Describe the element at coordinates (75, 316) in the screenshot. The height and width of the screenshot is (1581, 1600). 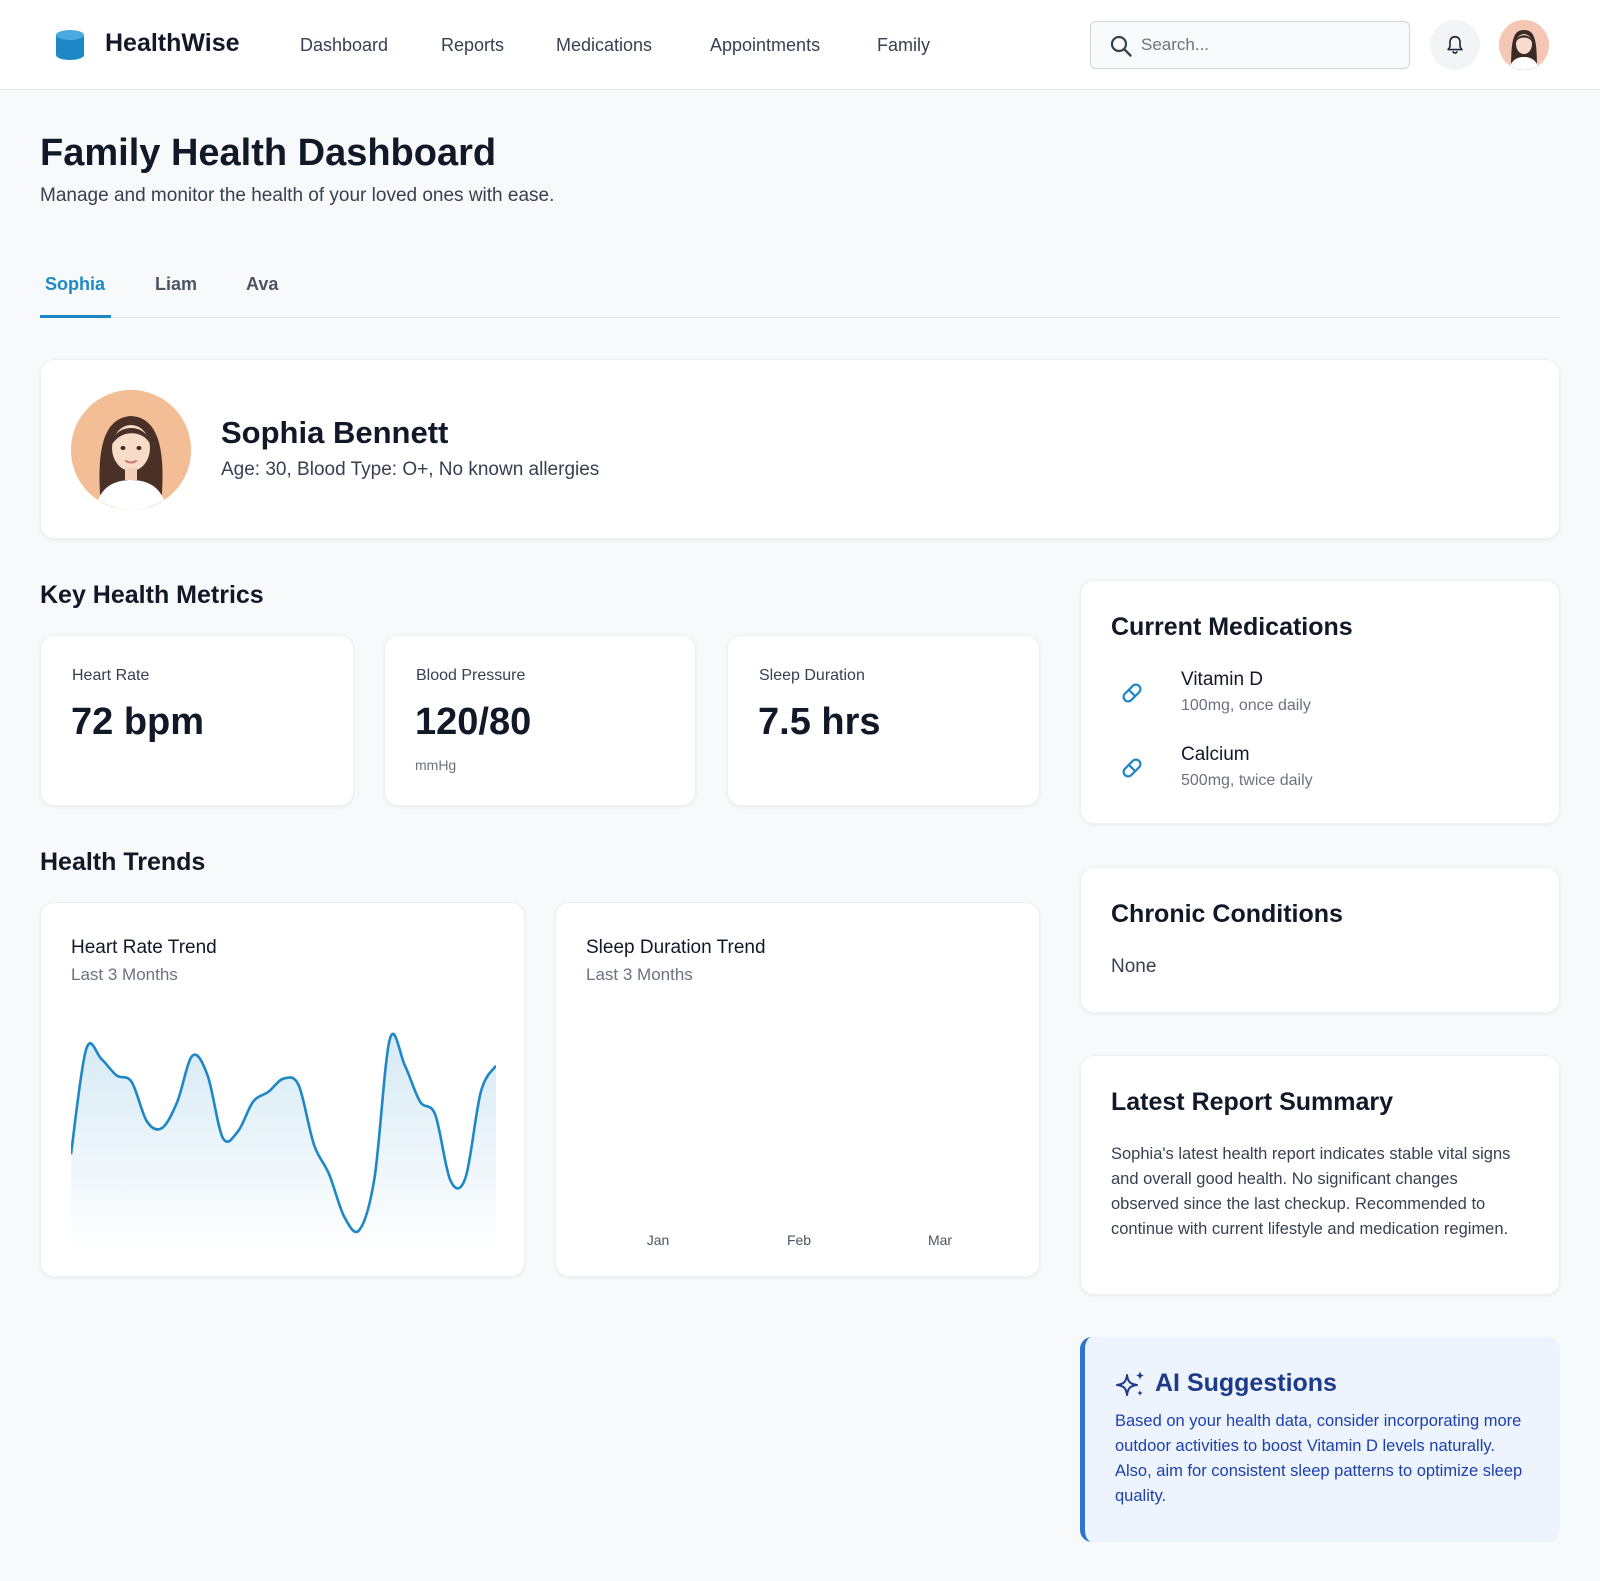
I see `active-tab-indicator` at that location.